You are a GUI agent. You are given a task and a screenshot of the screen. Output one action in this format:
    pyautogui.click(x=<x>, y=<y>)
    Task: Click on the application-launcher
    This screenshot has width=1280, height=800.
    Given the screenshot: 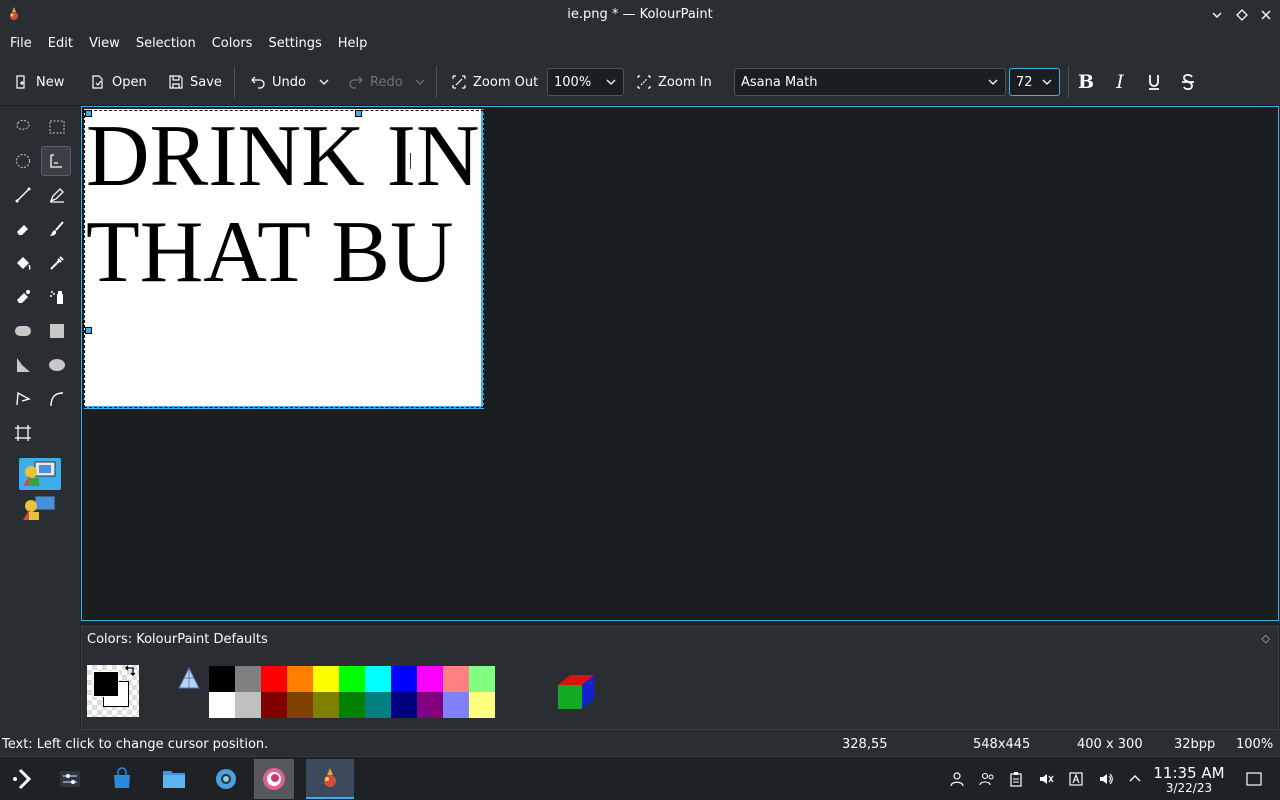 What is the action you would take?
    pyautogui.click(x=22, y=779)
    